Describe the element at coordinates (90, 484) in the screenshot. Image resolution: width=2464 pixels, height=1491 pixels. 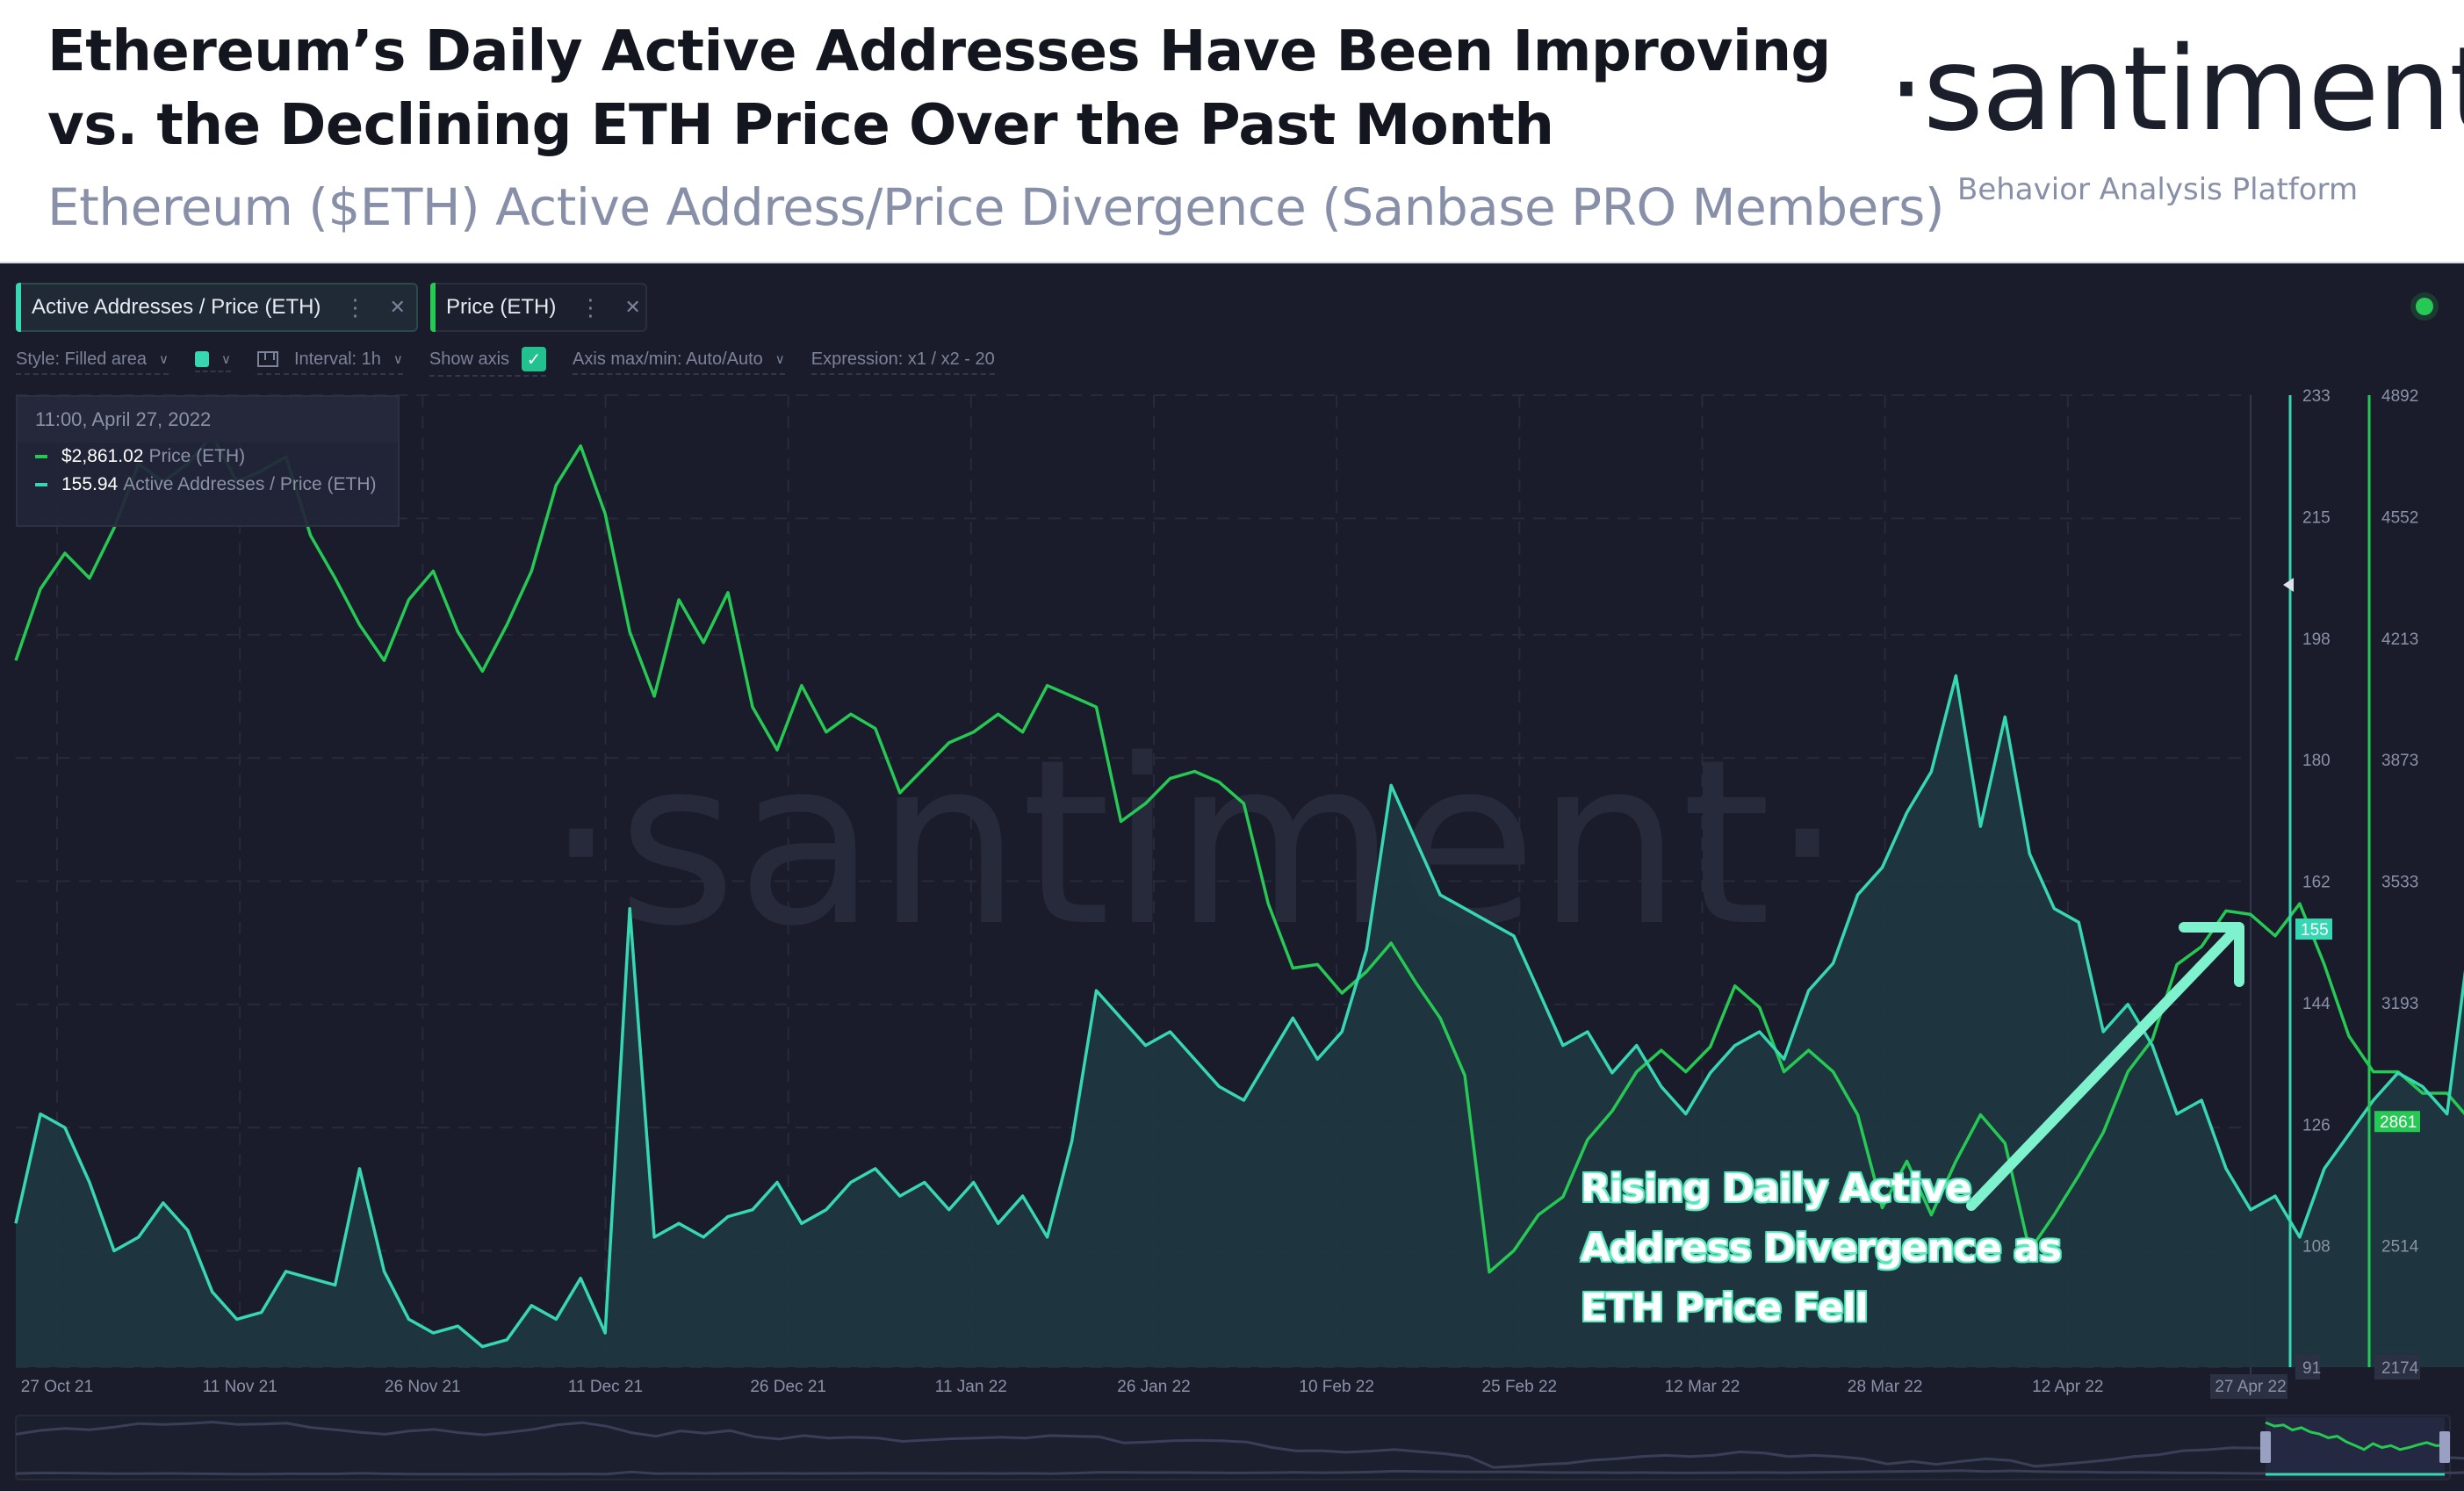
I see `tooltip-value: 155.94` at that location.